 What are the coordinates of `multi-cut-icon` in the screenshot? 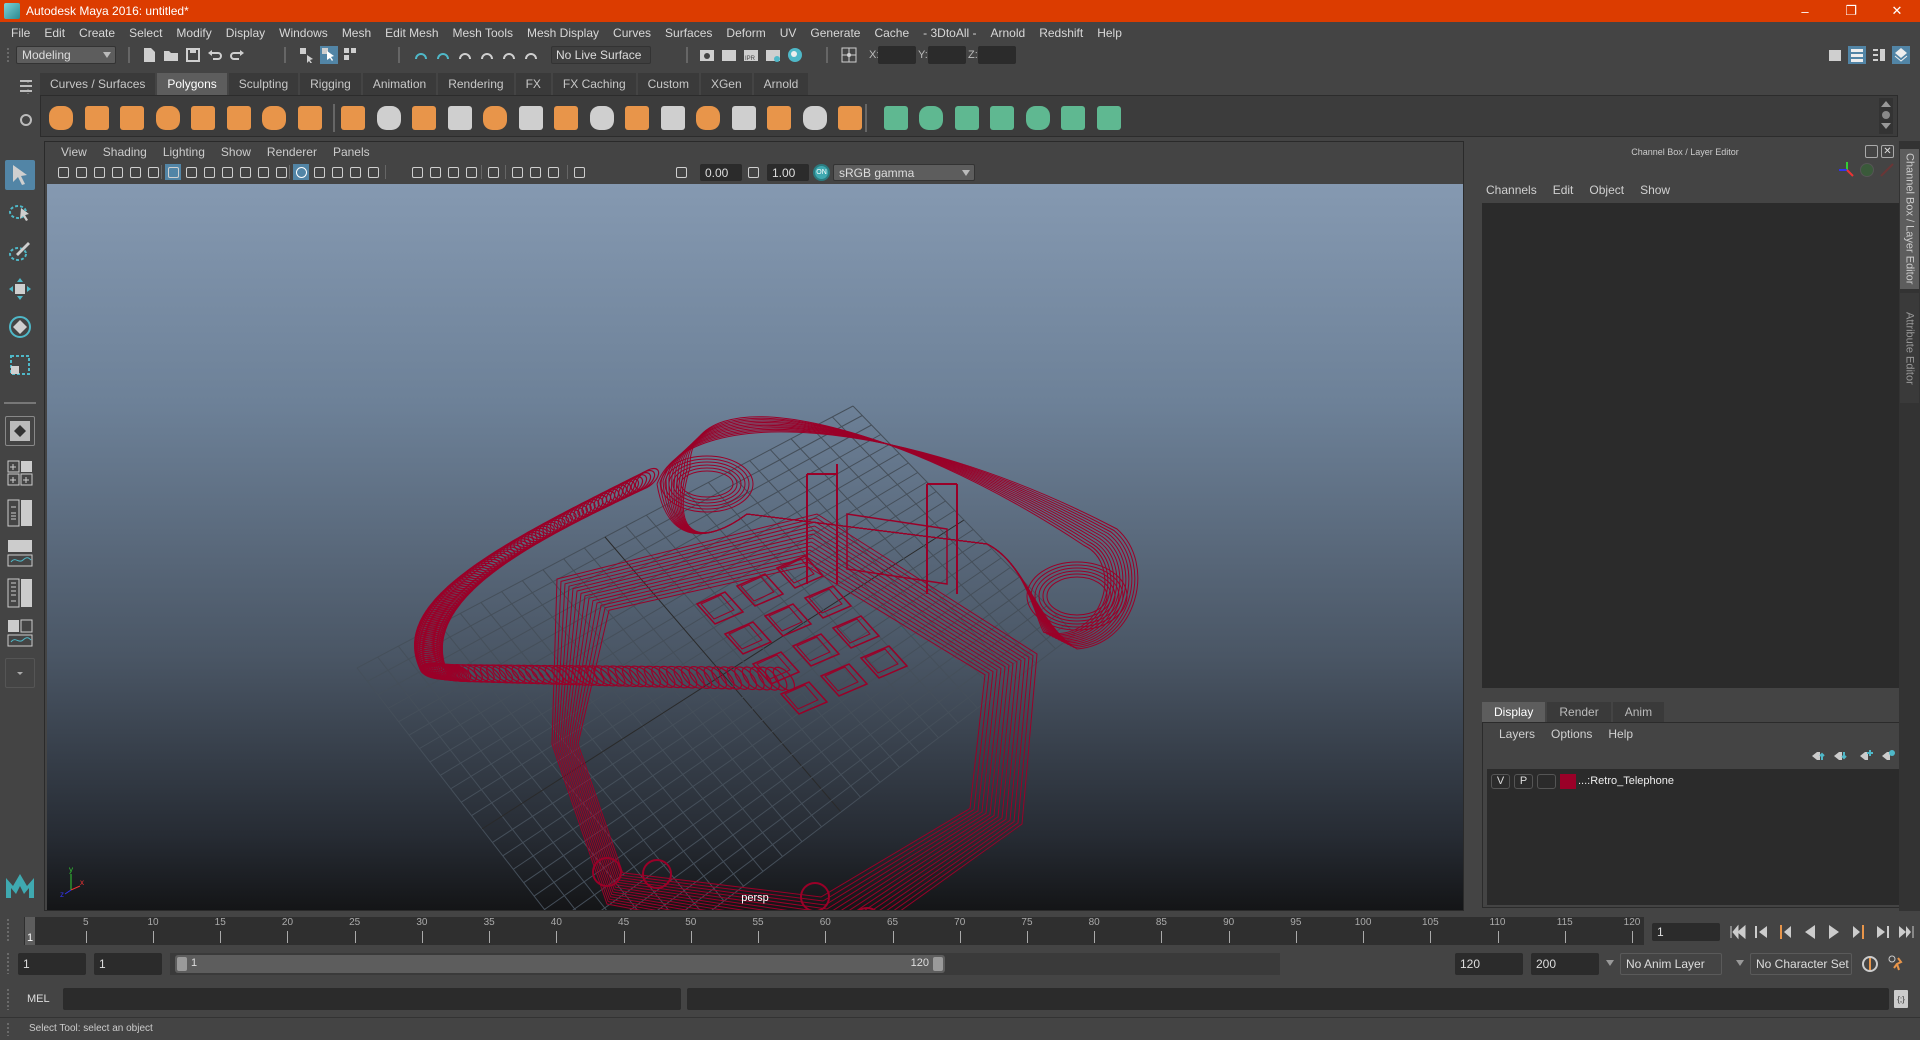 It's located at (601, 118).